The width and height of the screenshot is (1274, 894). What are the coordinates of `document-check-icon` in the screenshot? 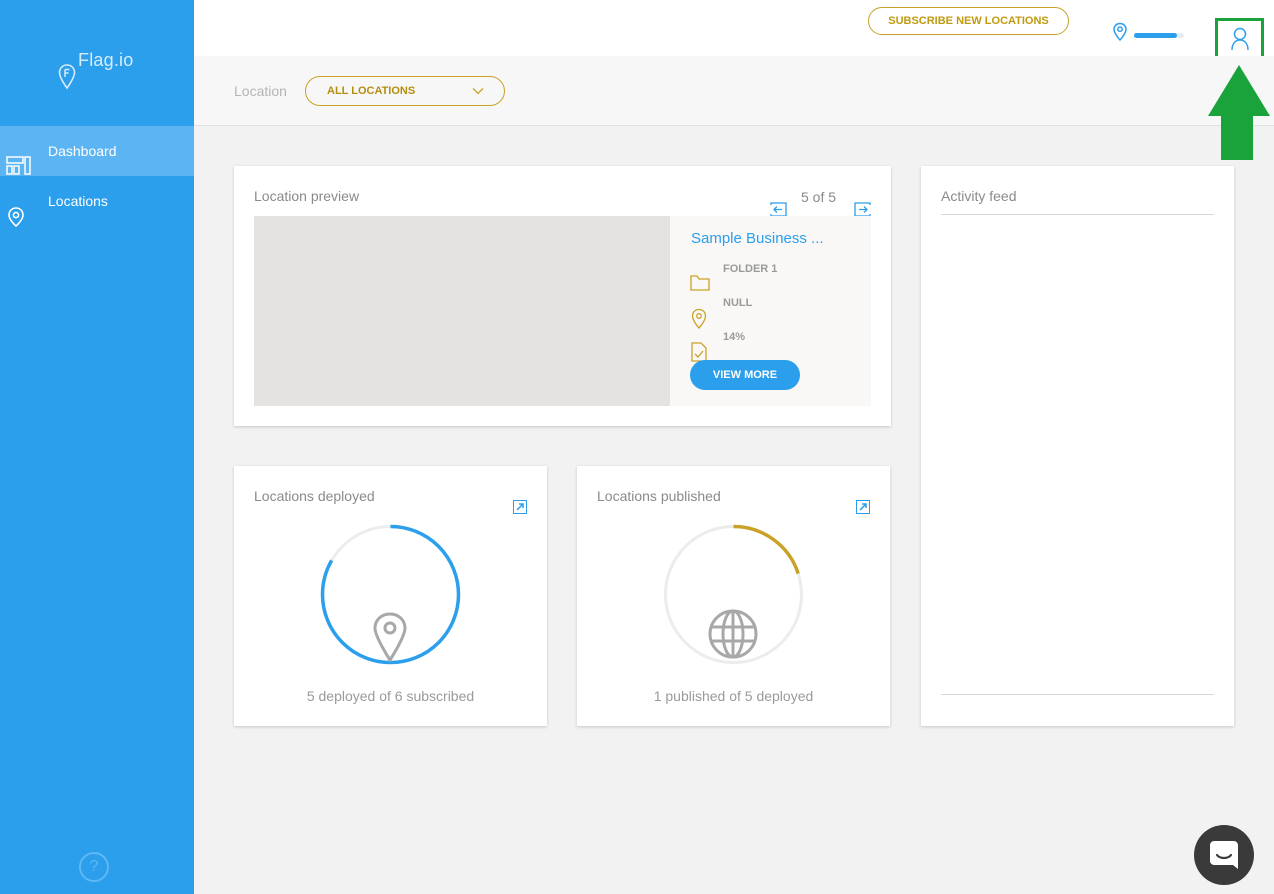 It's located at (699, 352).